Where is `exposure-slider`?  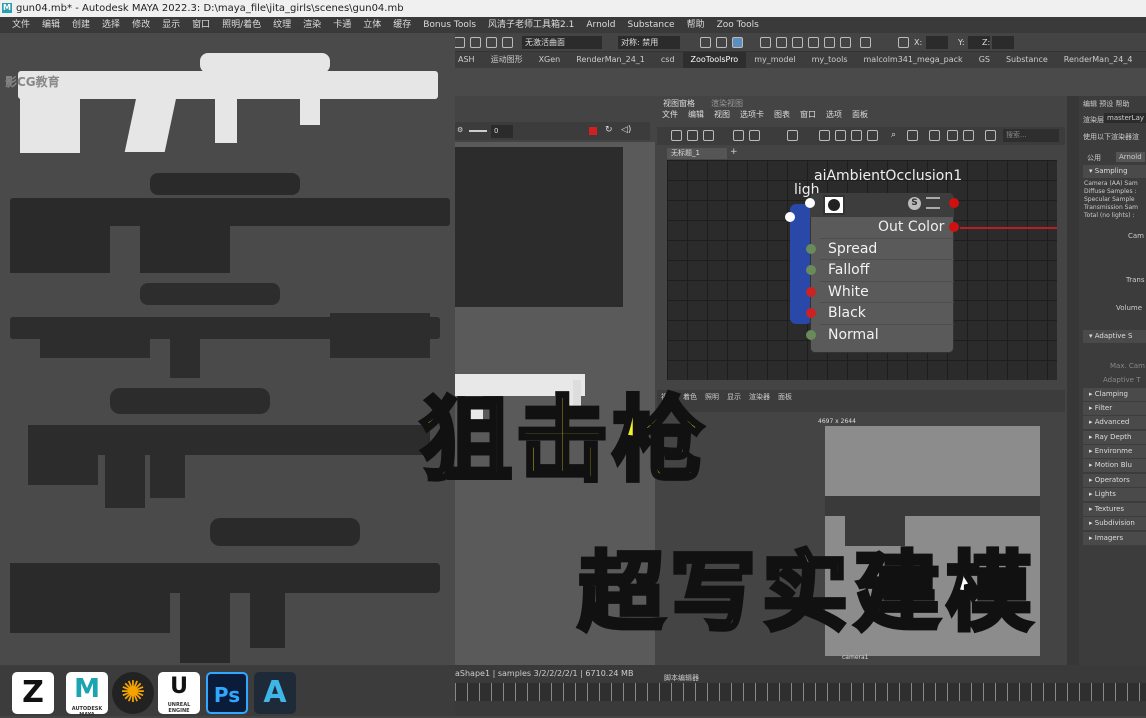
exposure-slider is located at coordinates (478, 131).